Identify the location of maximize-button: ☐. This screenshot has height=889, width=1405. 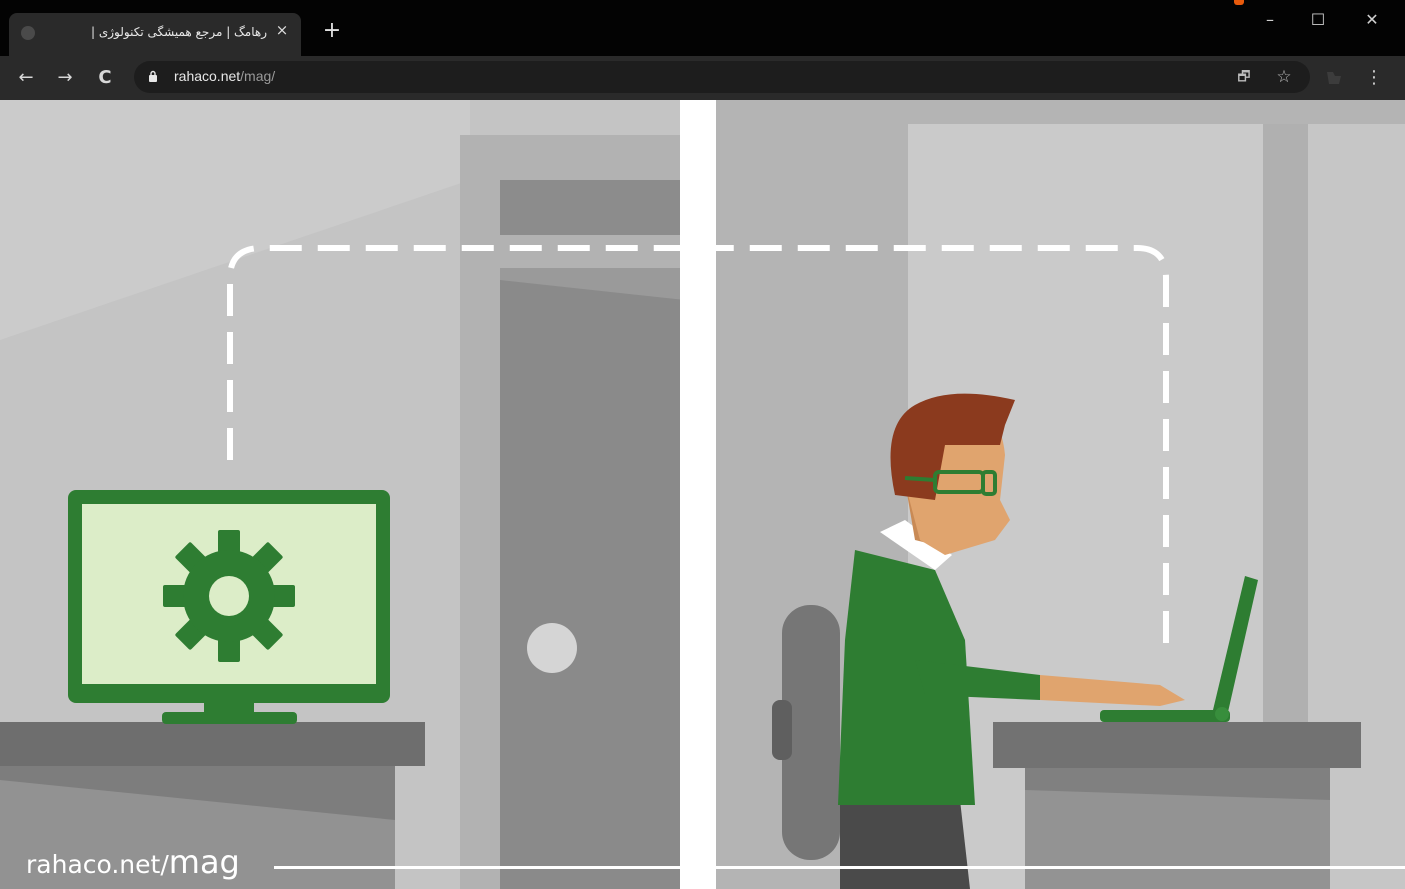
(1318, 20).